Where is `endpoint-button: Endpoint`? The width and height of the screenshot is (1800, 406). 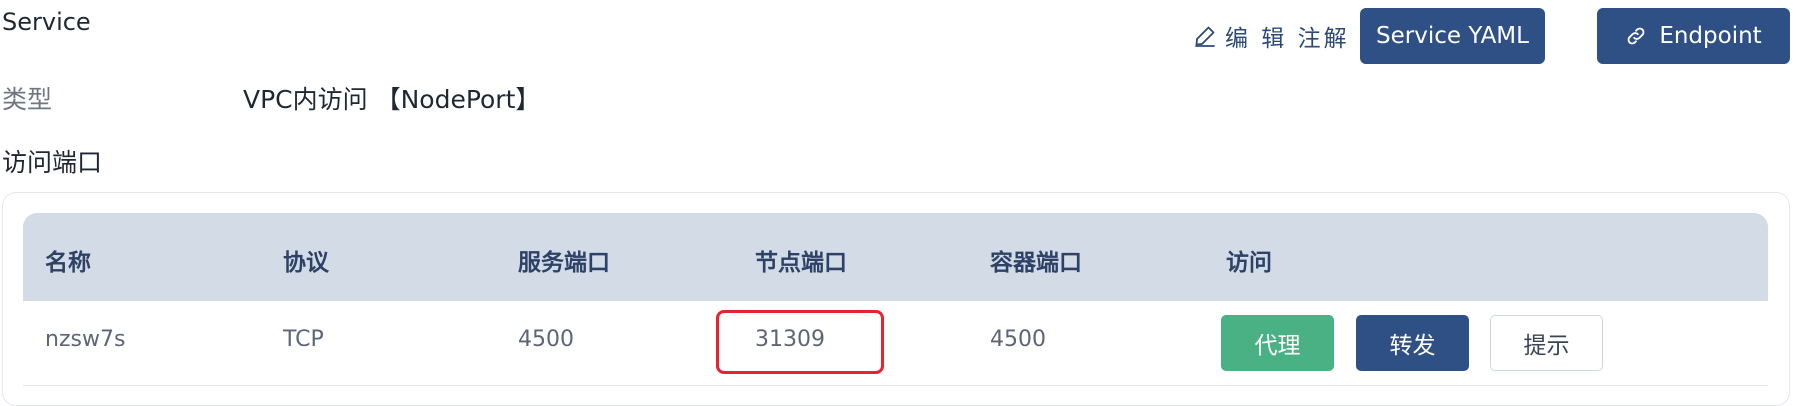
endpoint-button: Endpoint is located at coordinates (1693, 36).